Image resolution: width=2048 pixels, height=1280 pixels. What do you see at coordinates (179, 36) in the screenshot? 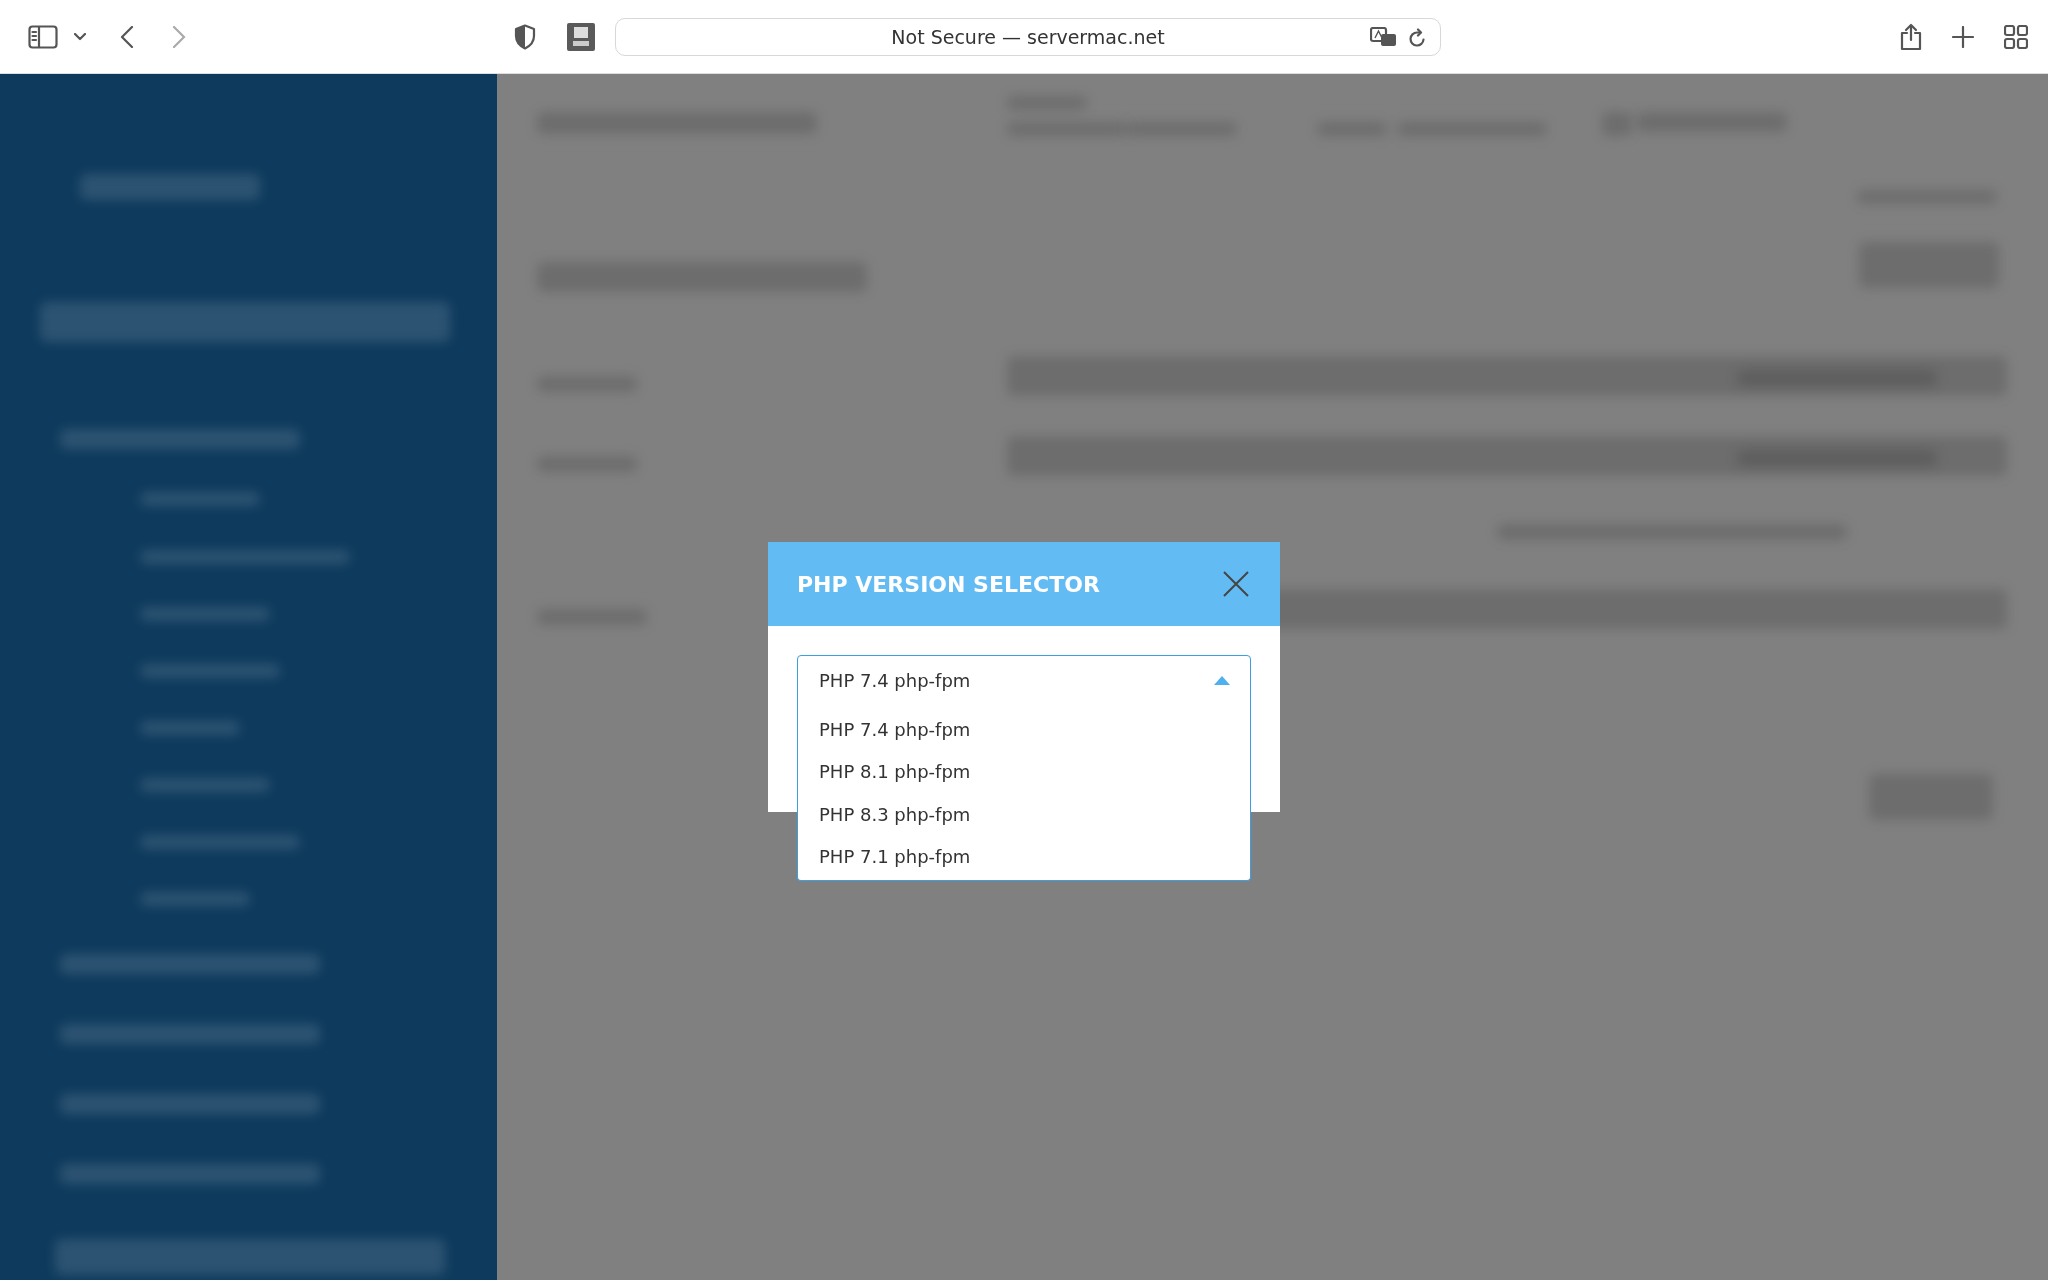
I see `forward-icon` at bounding box center [179, 36].